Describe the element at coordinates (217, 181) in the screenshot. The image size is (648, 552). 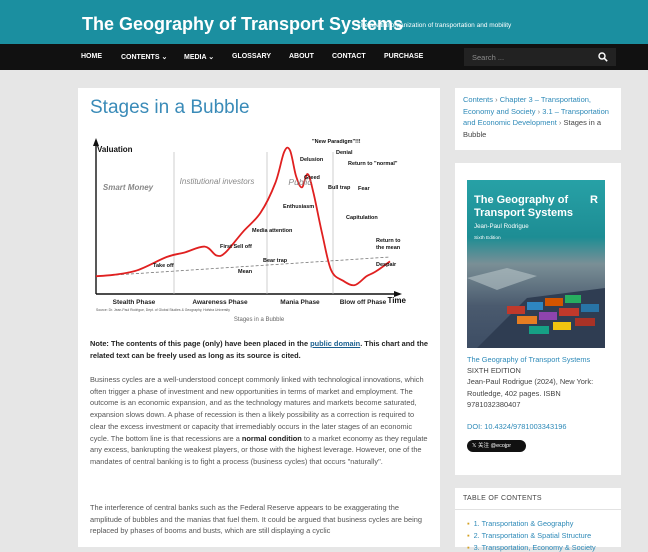
I see `zone-label: Institutional investors` at that location.